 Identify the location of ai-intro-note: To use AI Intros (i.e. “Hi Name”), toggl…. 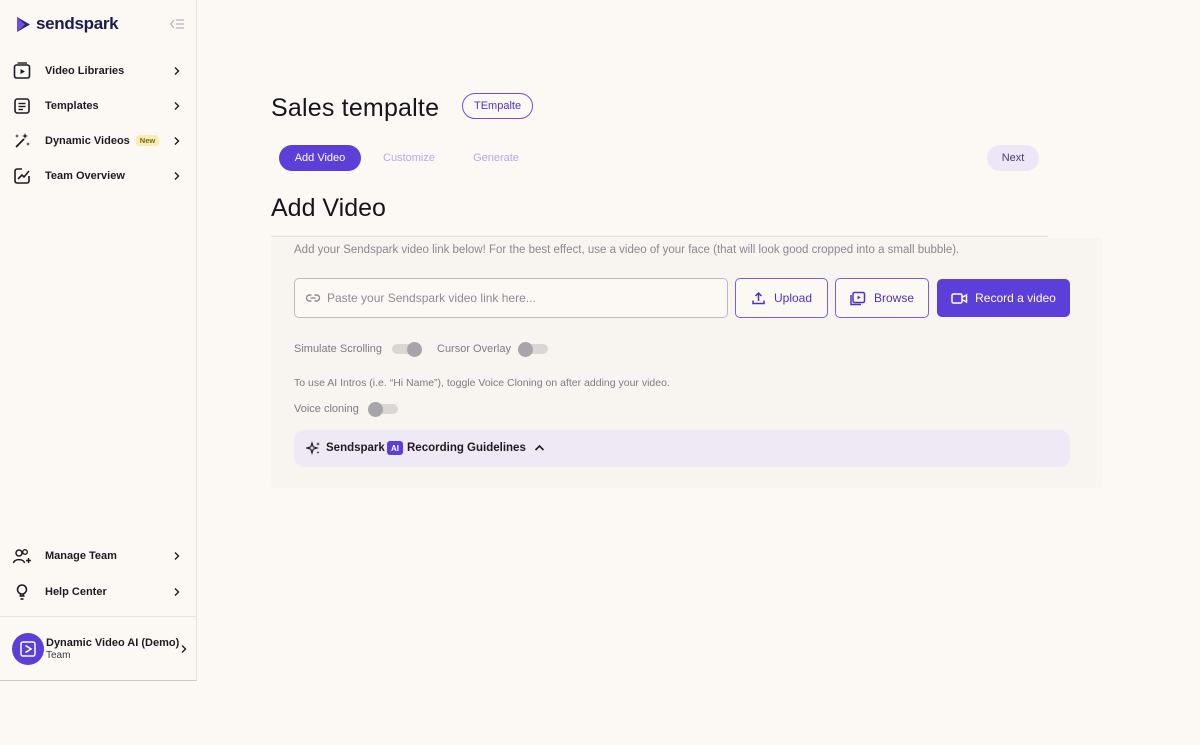
(482, 383).